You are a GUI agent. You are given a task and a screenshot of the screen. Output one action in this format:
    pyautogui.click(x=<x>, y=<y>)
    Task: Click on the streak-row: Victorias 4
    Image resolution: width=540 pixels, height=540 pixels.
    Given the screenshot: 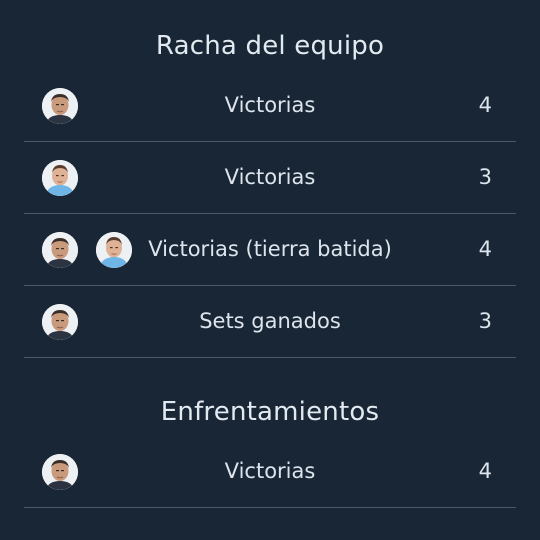 What is the action you would take?
    pyautogui.click(x=270, y=106)
    